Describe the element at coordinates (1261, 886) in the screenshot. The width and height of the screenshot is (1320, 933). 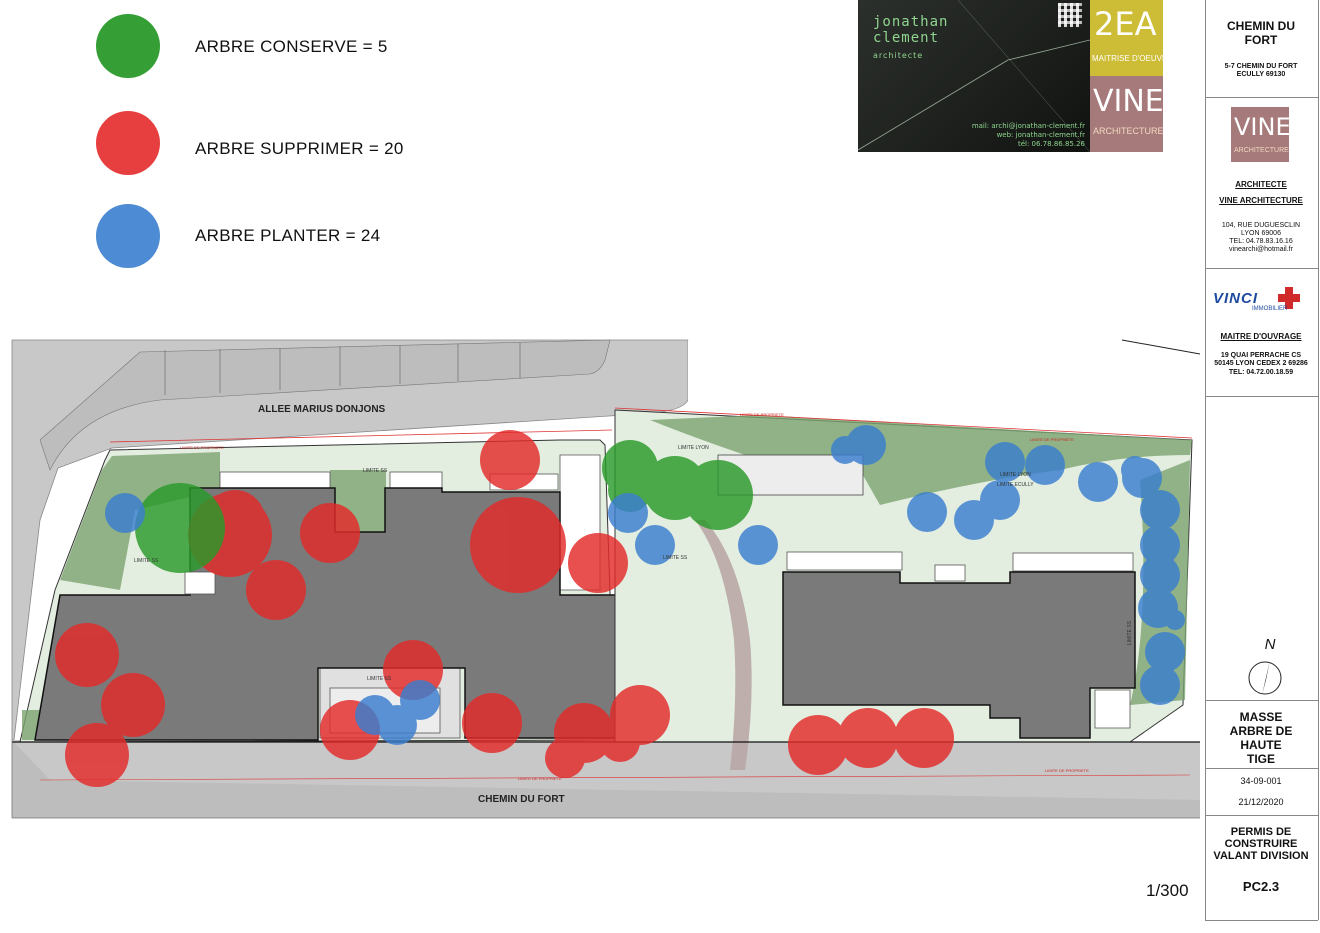
I see `sheet-number: PC2.3` at that location.